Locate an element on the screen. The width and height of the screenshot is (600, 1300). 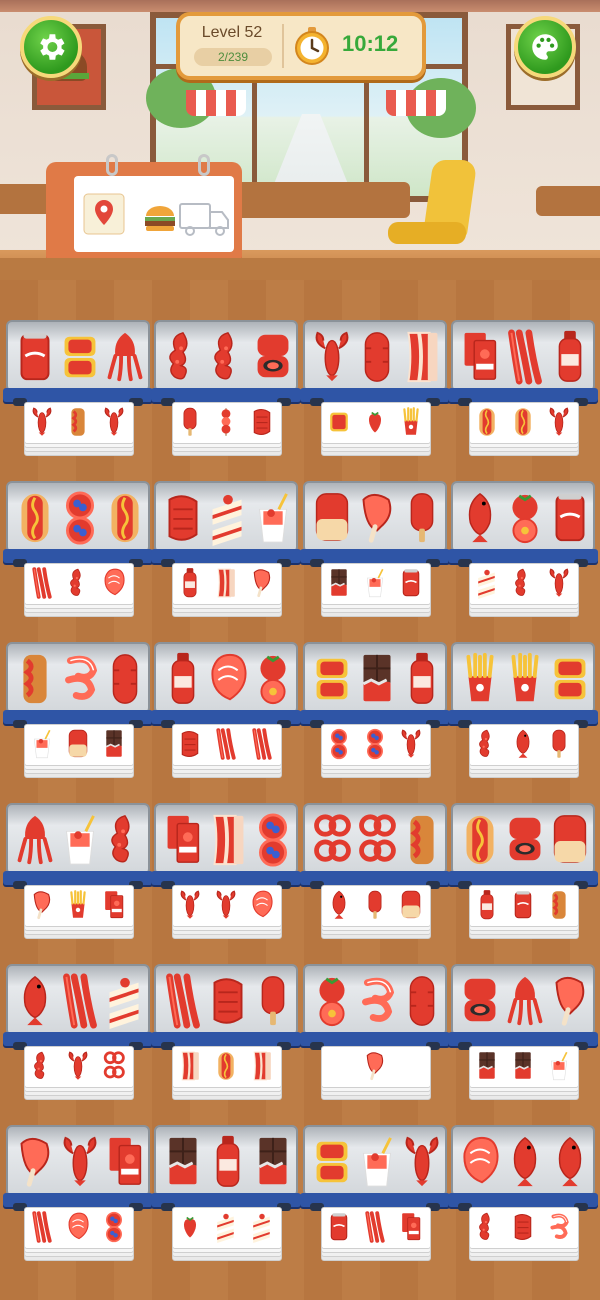
theme-button is located at coordinates (545, 47).